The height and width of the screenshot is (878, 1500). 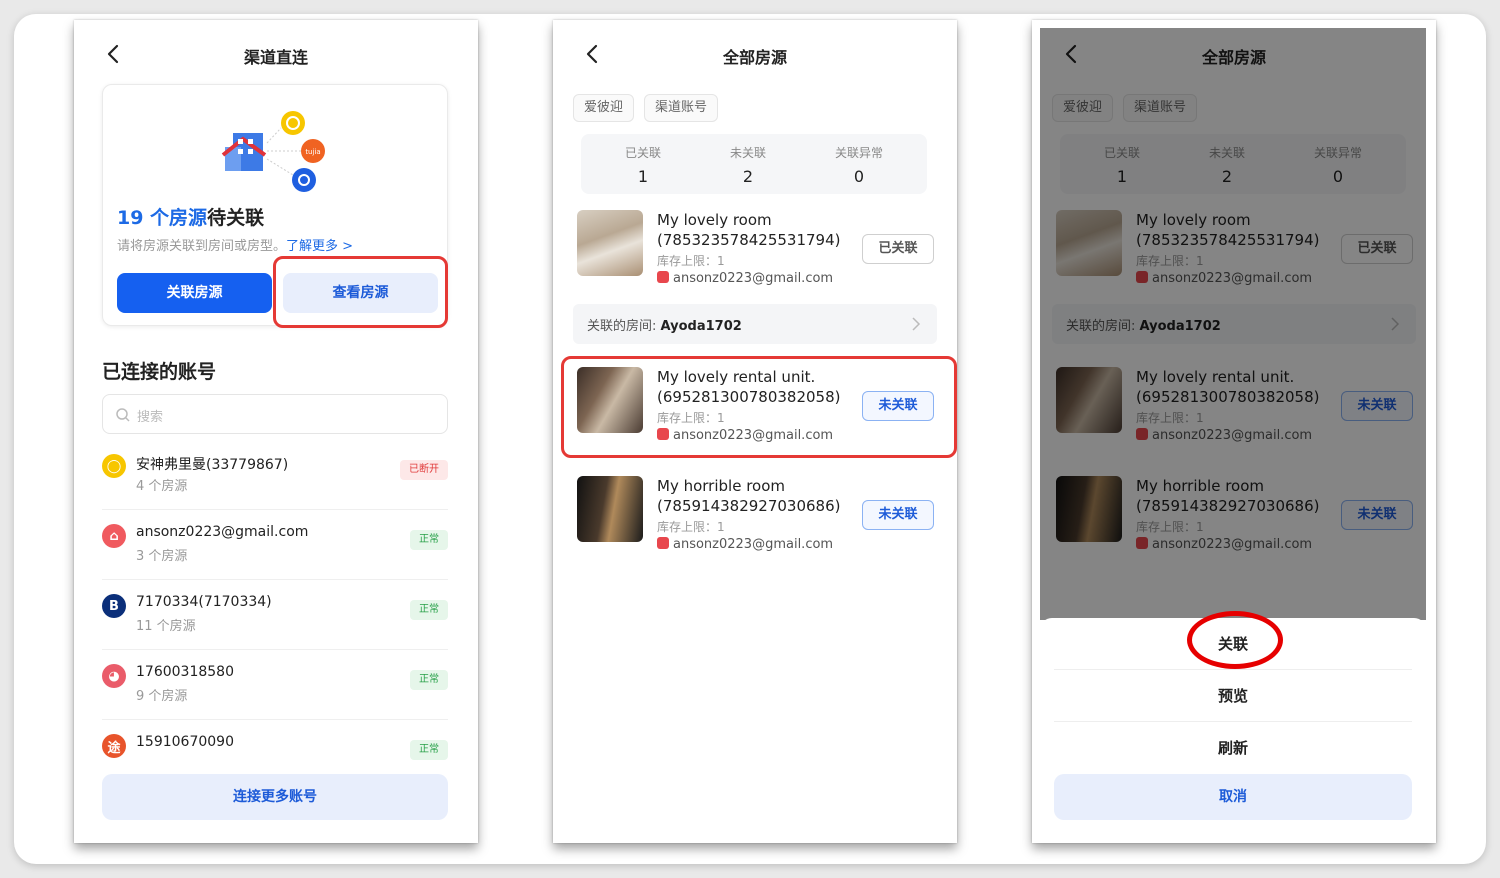 I want to click on stat-value: 0, so click(x=859, y=176).